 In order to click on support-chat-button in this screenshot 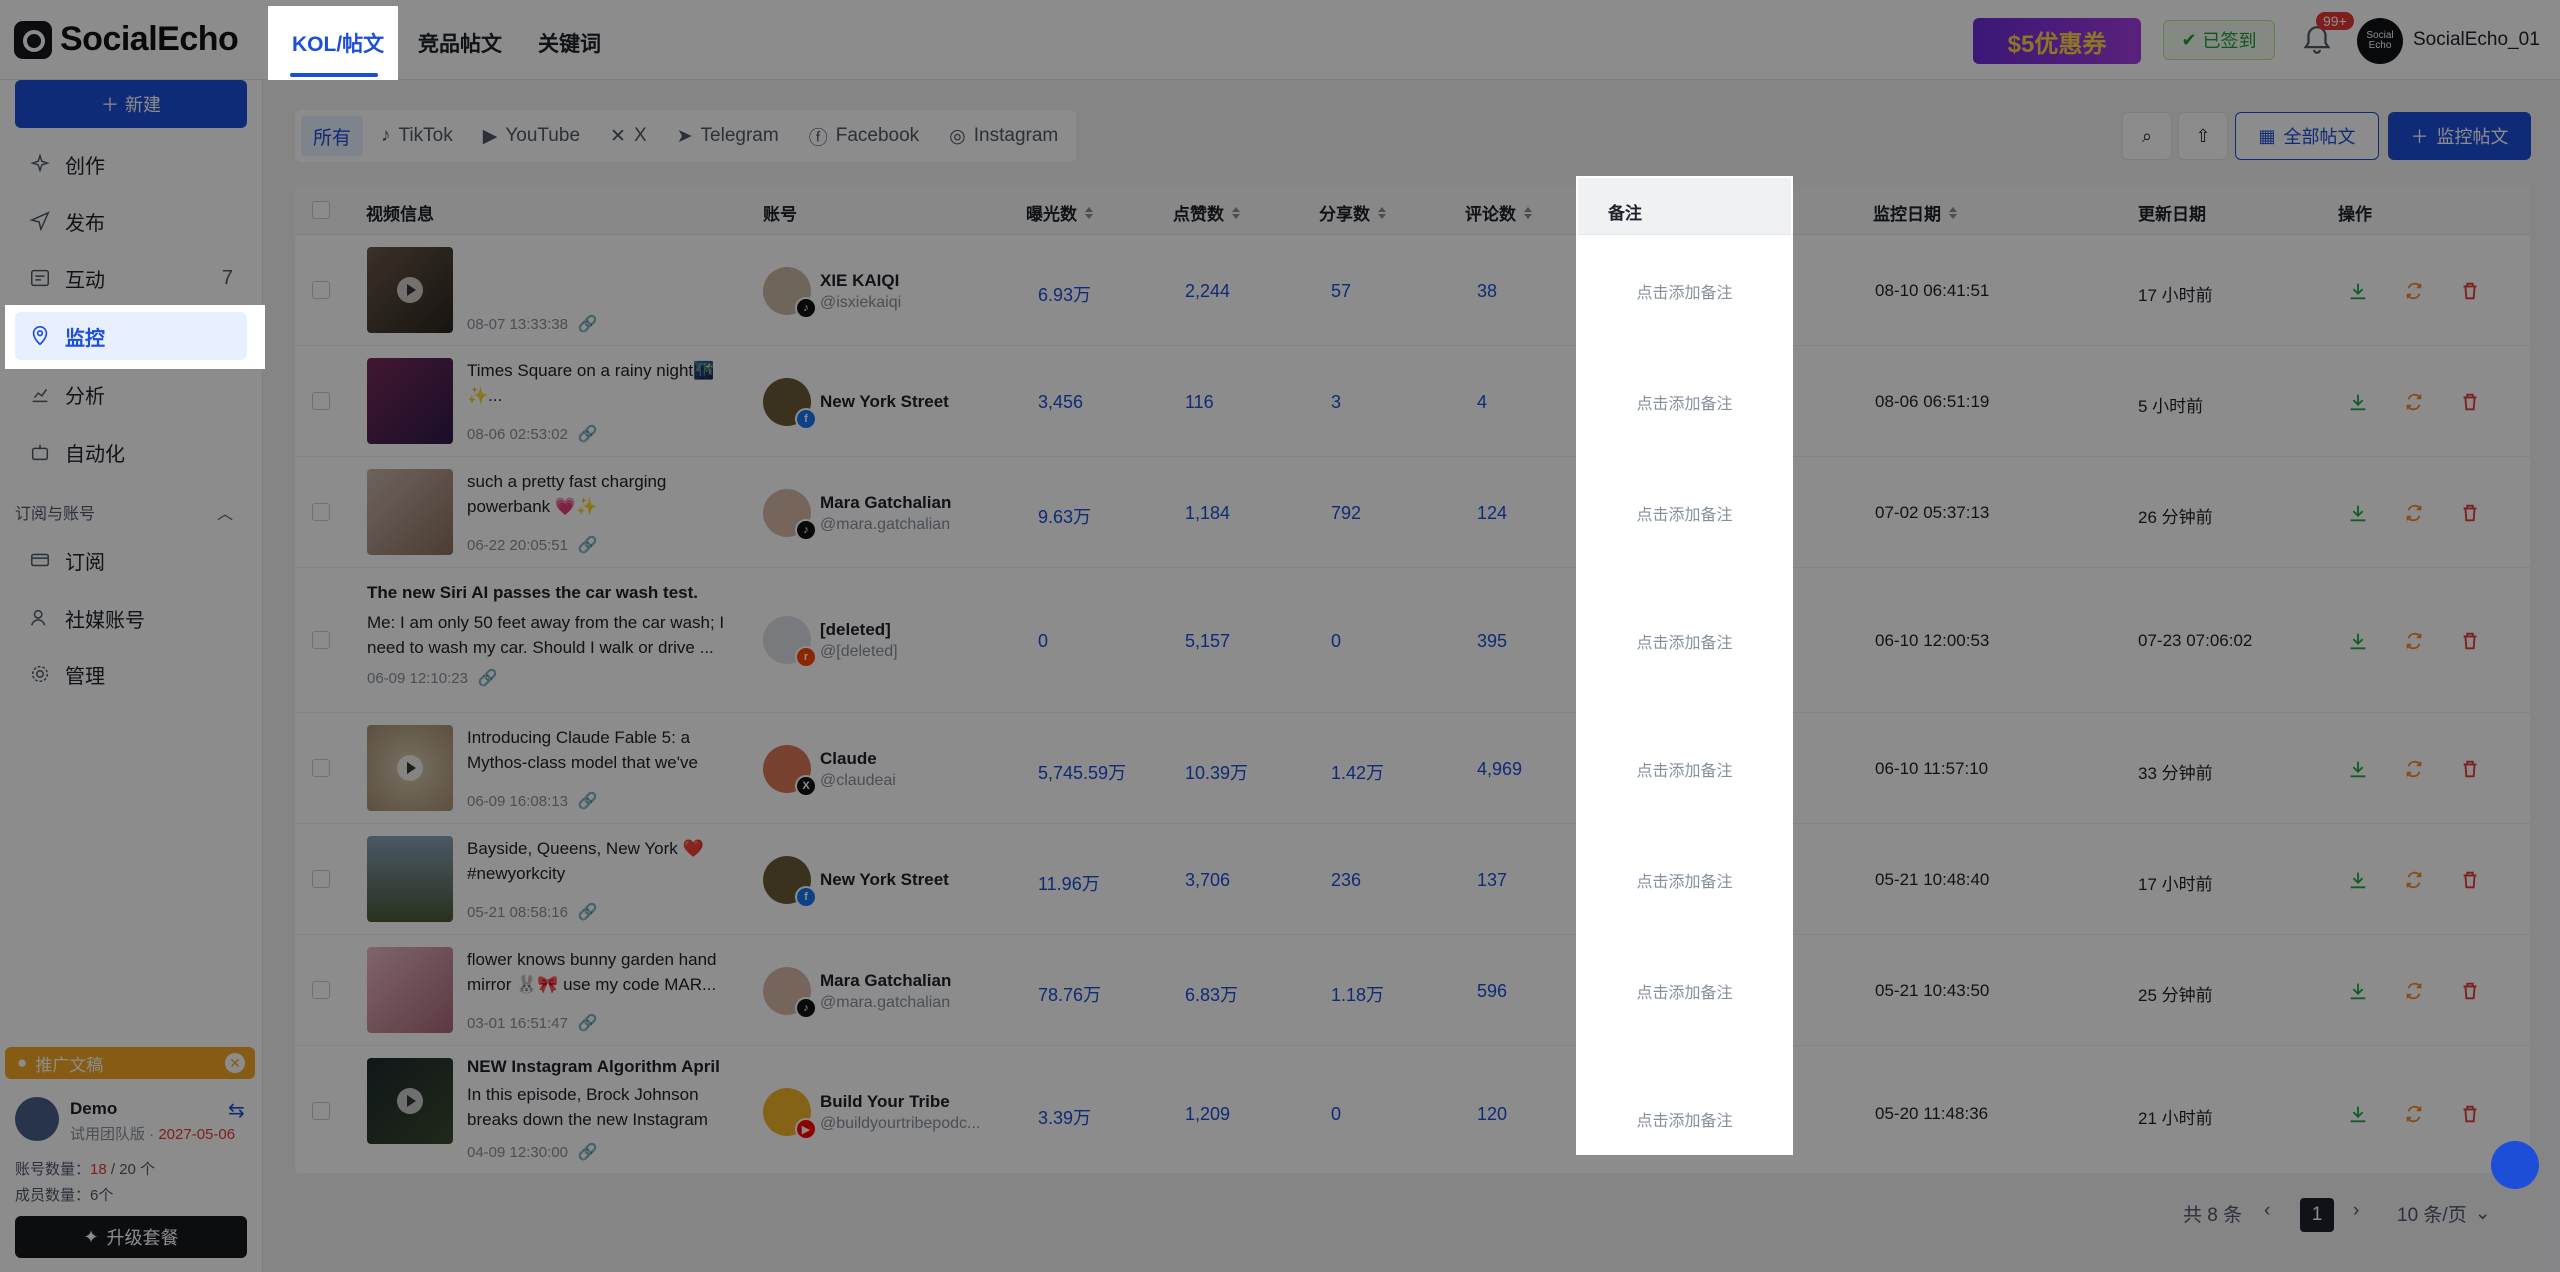, I will do `click(2515, 1165)`.